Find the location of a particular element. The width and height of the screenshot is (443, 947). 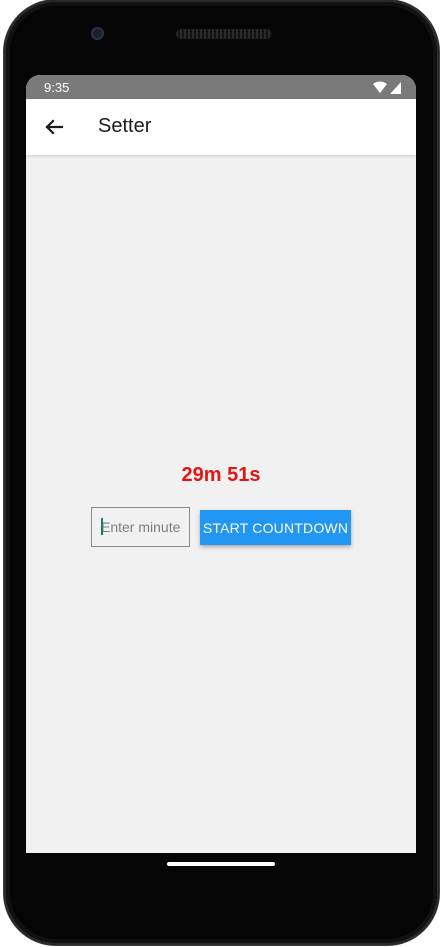

front-camera is located at coordinates (97, 33).